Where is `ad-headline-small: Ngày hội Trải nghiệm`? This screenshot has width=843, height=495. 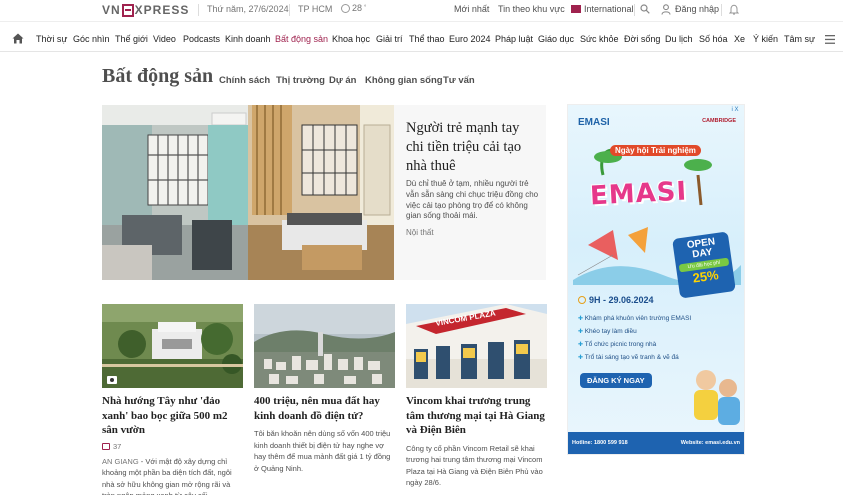 ad-headline-small: Ngày hội Trải nghiệm is located at coordinates (655, 150).